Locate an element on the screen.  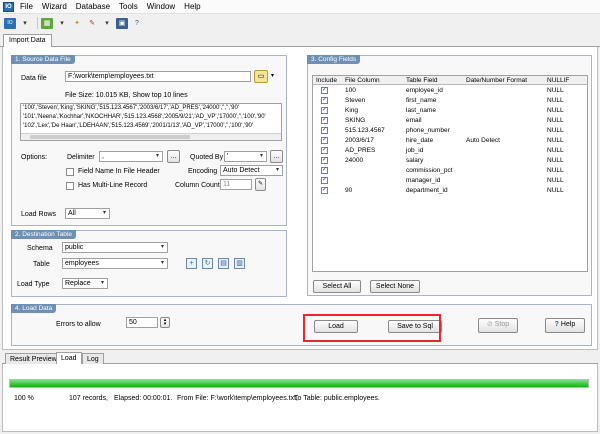
table-row: ✓ King last_name NULL is located at coordinates (450, 110).